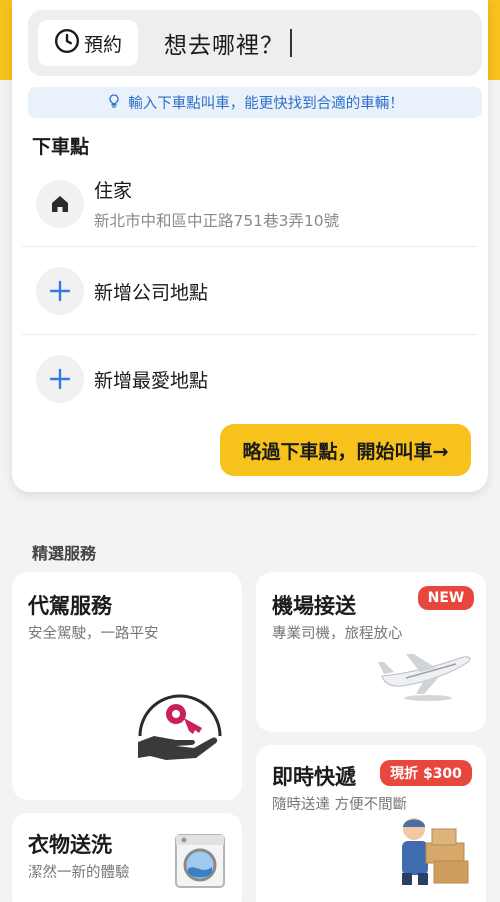  I want to click on add-company-place: 新增公司地點, so click(250, 291).